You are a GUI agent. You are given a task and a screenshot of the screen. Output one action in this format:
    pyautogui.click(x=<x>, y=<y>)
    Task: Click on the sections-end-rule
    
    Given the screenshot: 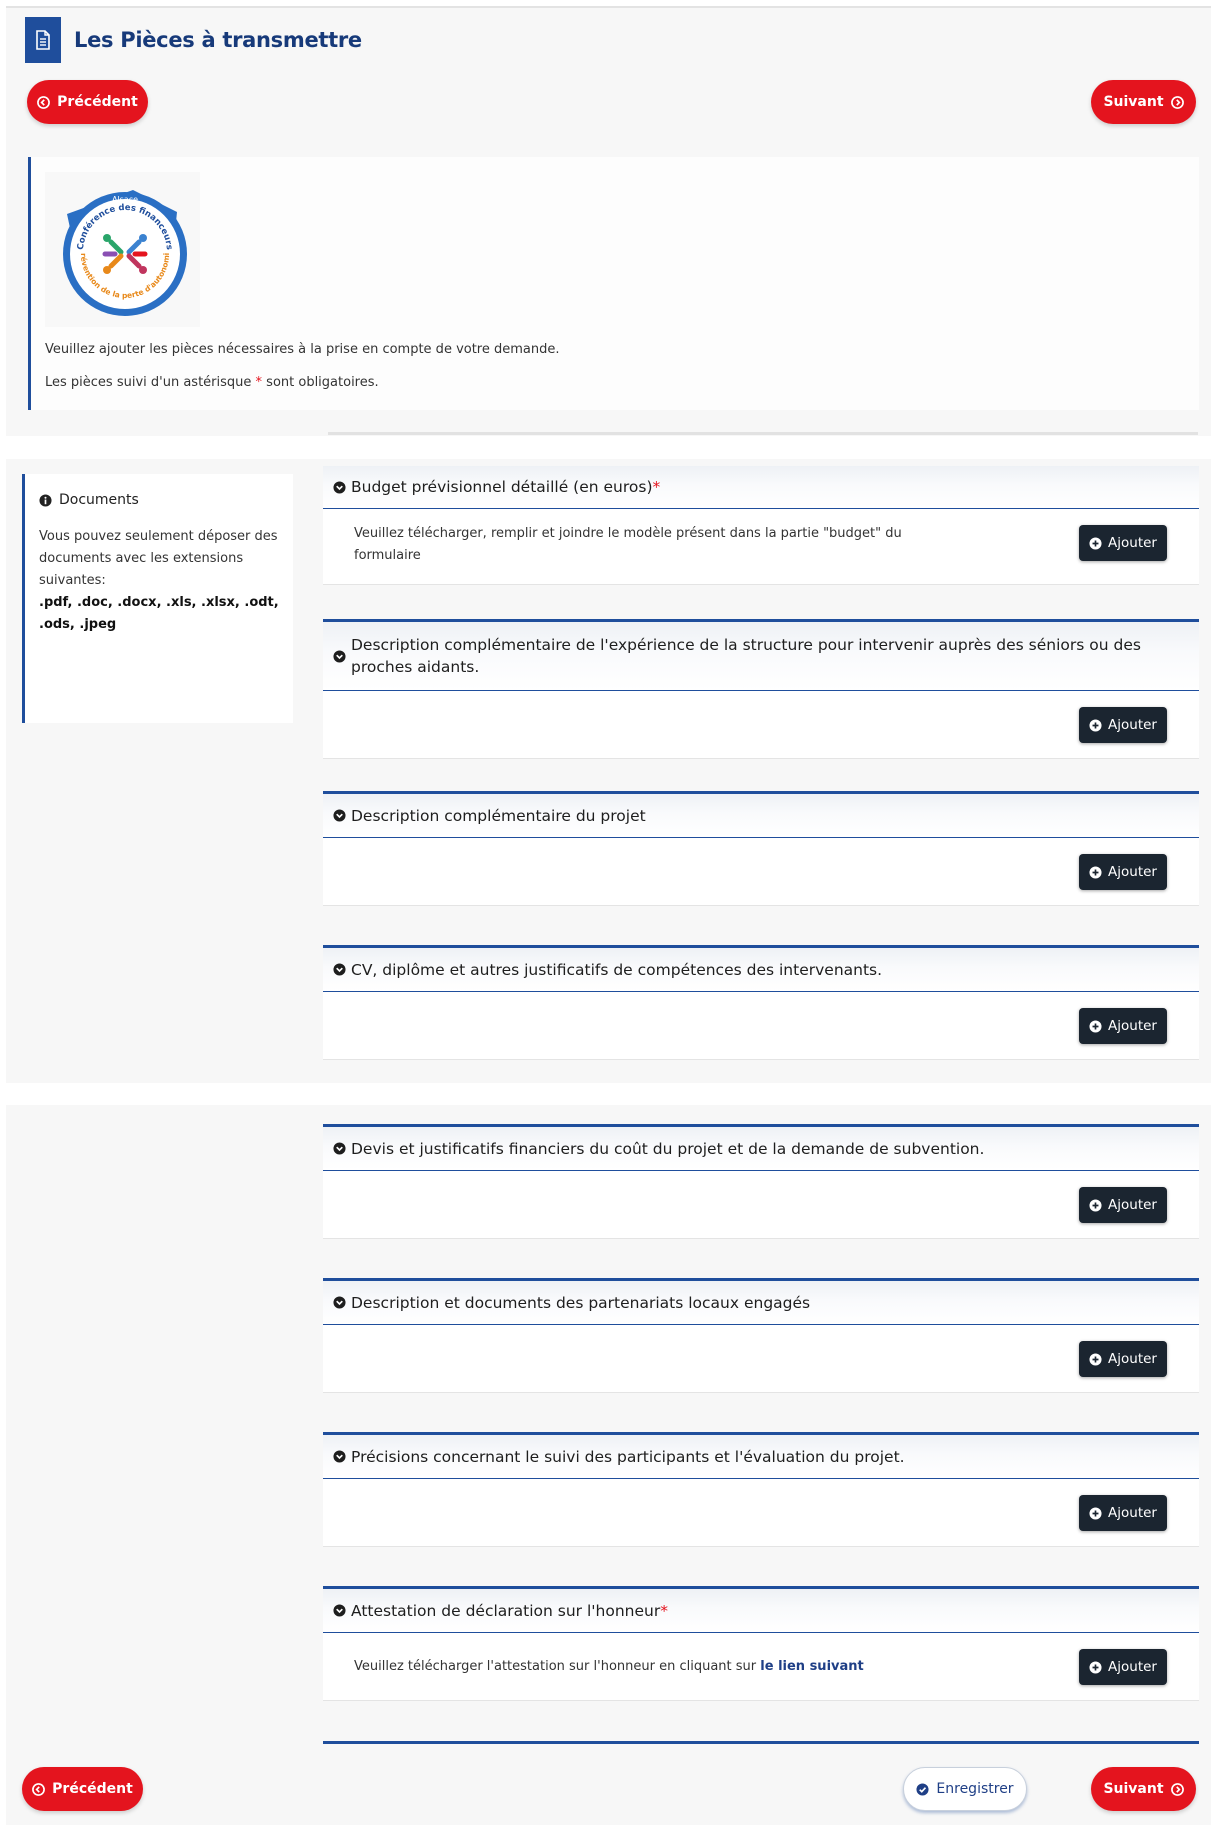 What is the action you would take?
    pyautogui.click(x=761, y=1742)
    